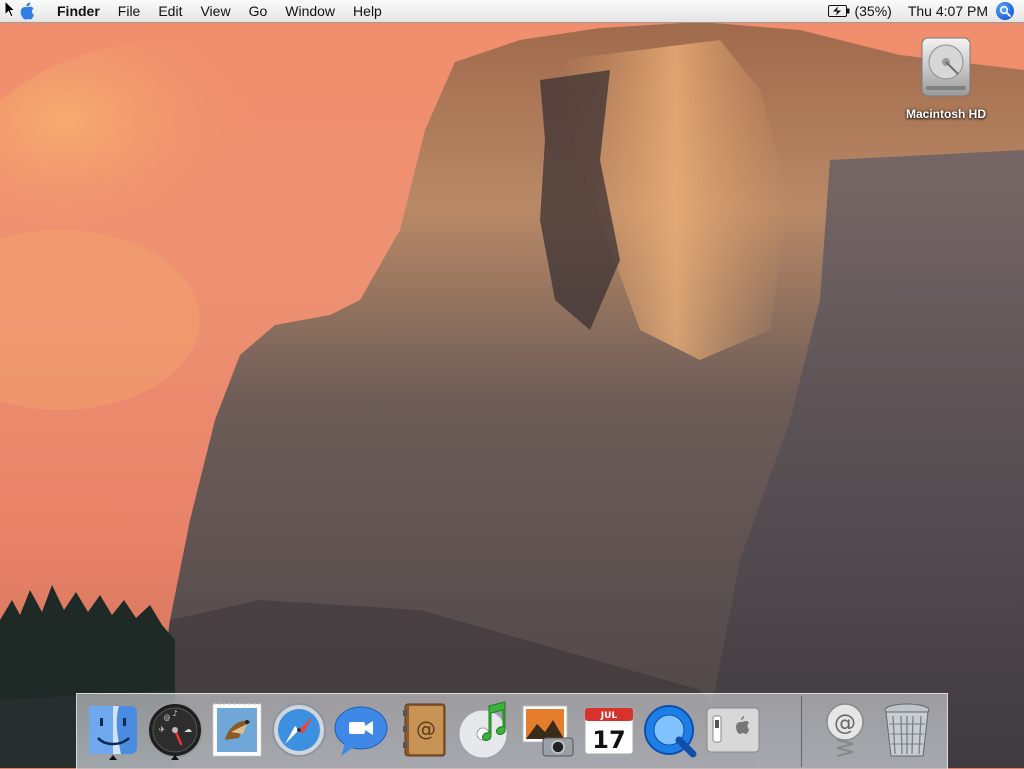 This screenshot has width=1024, height=769. What do you see at coordinates (170, 11) in the screenshot?
I see `menu-edit: Edit` at bounding box center [170, 11].